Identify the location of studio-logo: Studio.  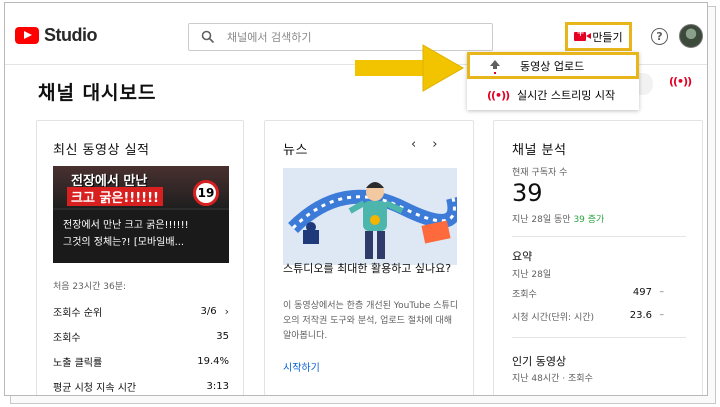
(56, 35).